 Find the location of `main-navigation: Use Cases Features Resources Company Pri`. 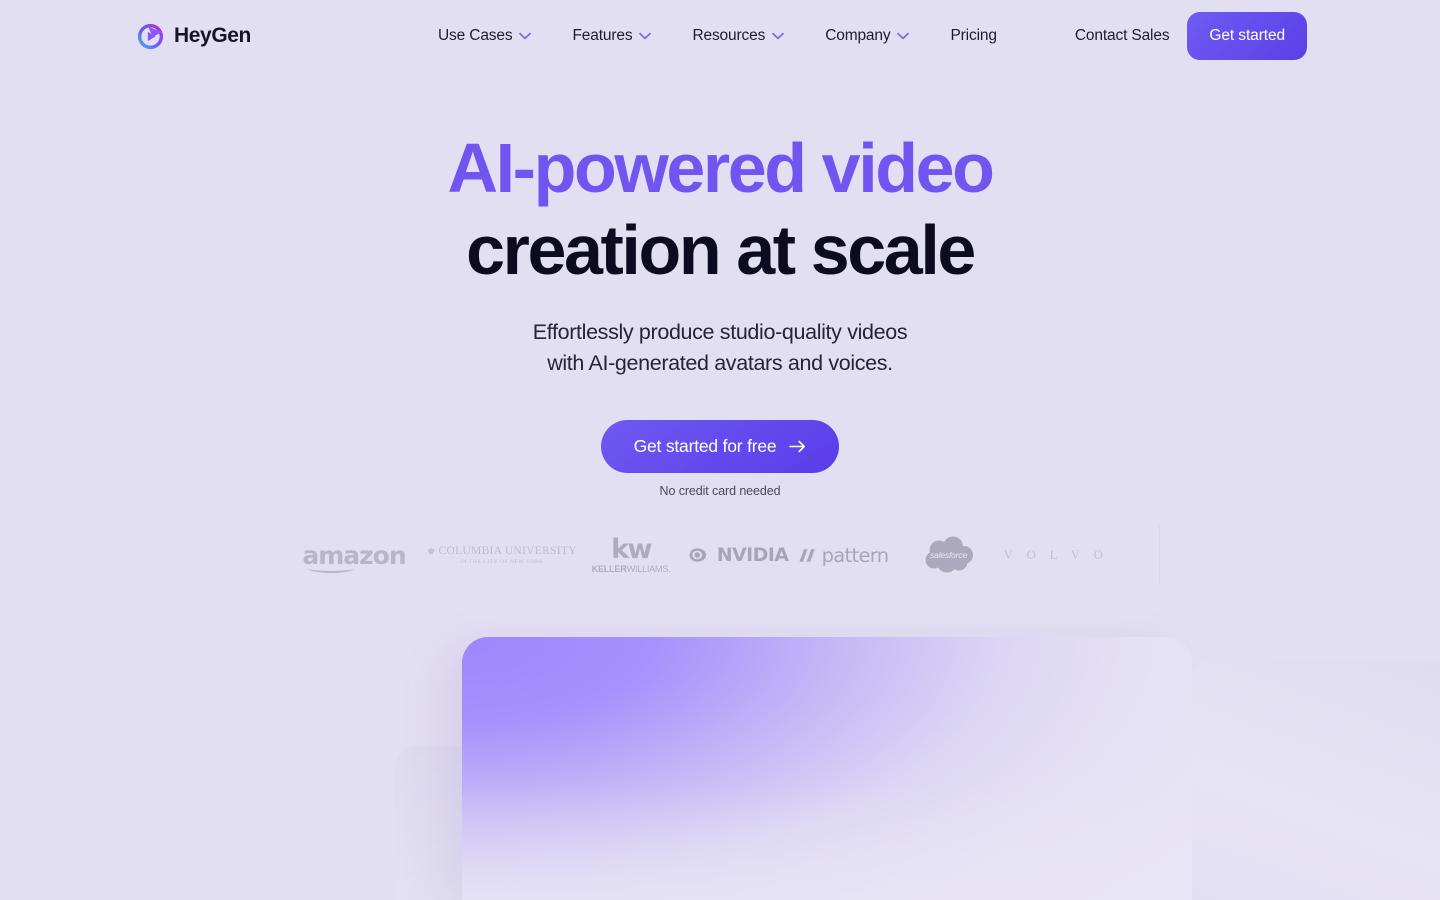

main-navigation: Use Cases Features Resources Company Pri is located at coordinates (724, 36).